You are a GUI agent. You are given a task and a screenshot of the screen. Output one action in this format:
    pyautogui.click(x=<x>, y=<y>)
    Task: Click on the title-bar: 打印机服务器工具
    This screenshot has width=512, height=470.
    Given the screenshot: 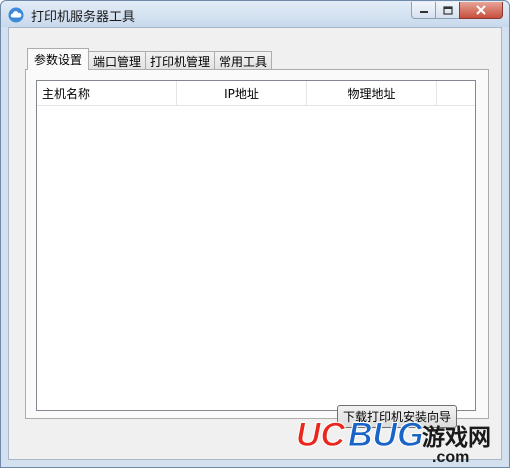 What is the action you would take?
    pyautogui.click(x=255, y=14)
    